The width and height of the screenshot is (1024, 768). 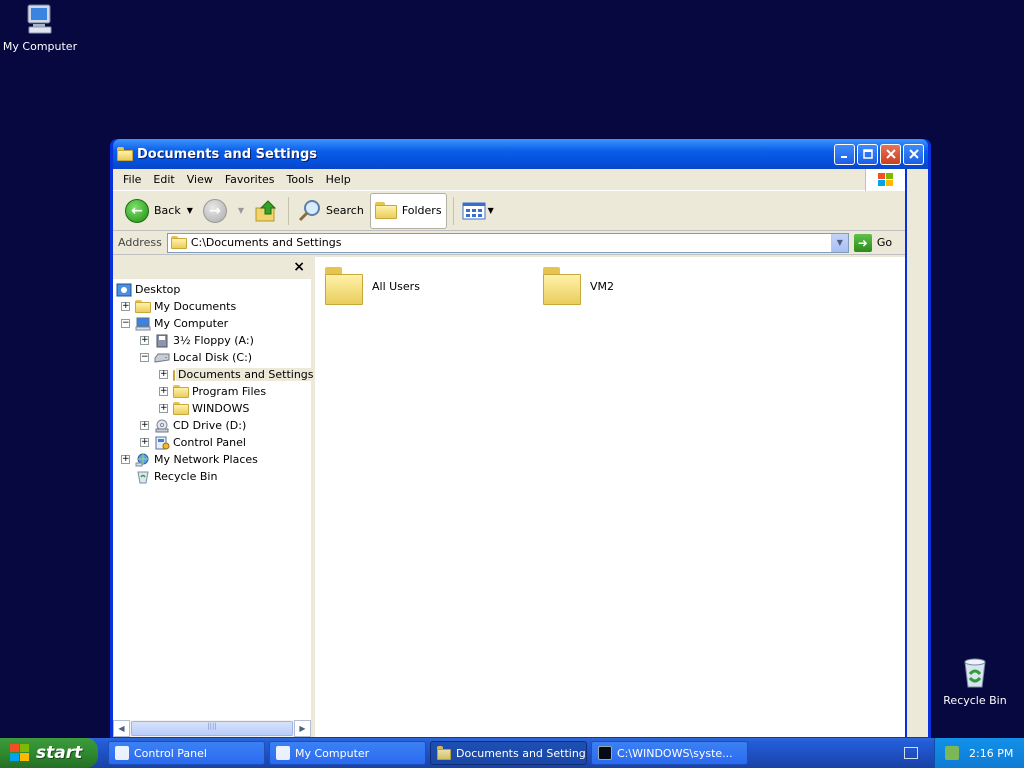 What do you see at coordinates (162, 358) in the screenshot?
I see `disk-icon` at bounding box center [162, 358].